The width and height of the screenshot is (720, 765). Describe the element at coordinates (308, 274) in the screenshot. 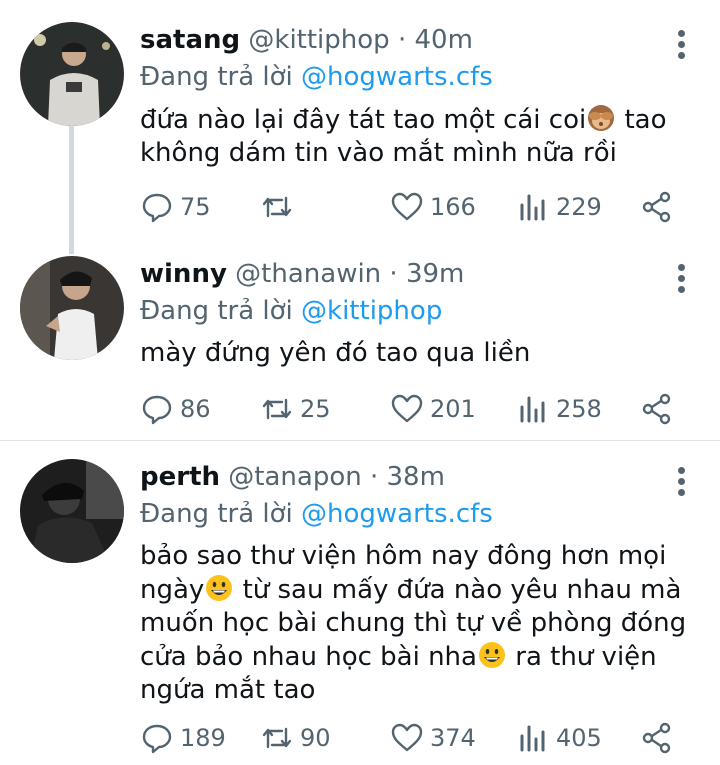

I see `author-handle: @thanawin` at that location.